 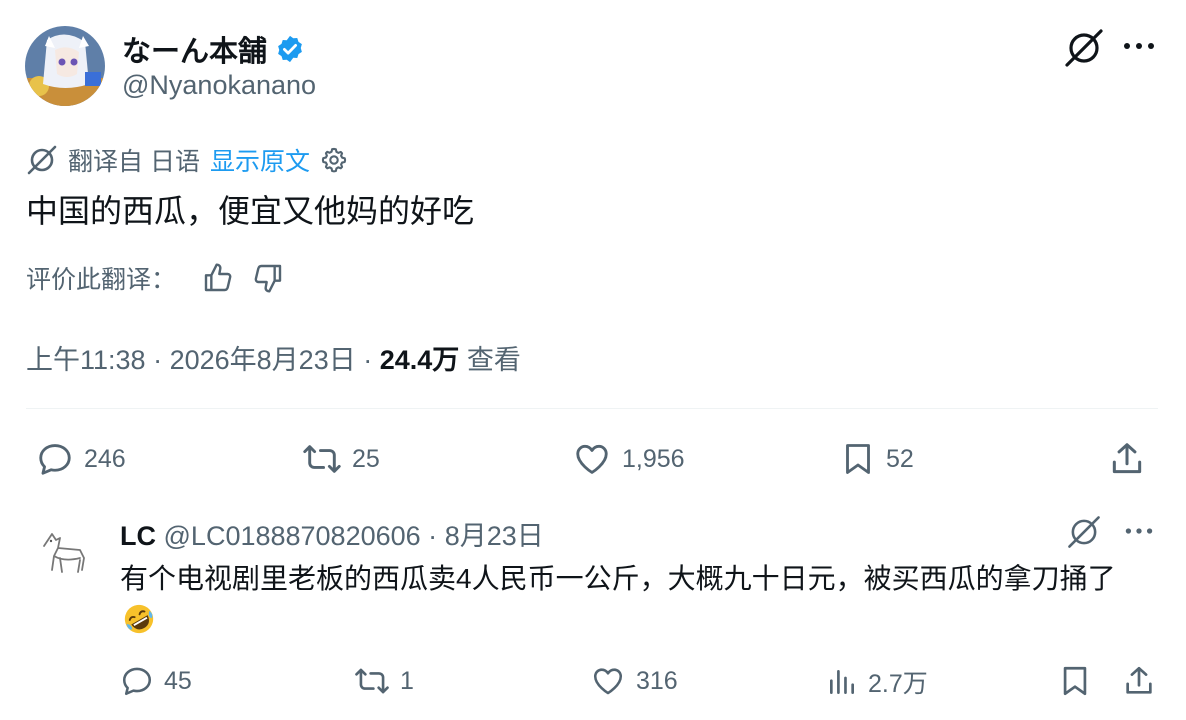 What do you see at coordinates (194, 49) in the screenshot?
I see `author-name: なーん本舗` at bounding box center [194, 49].